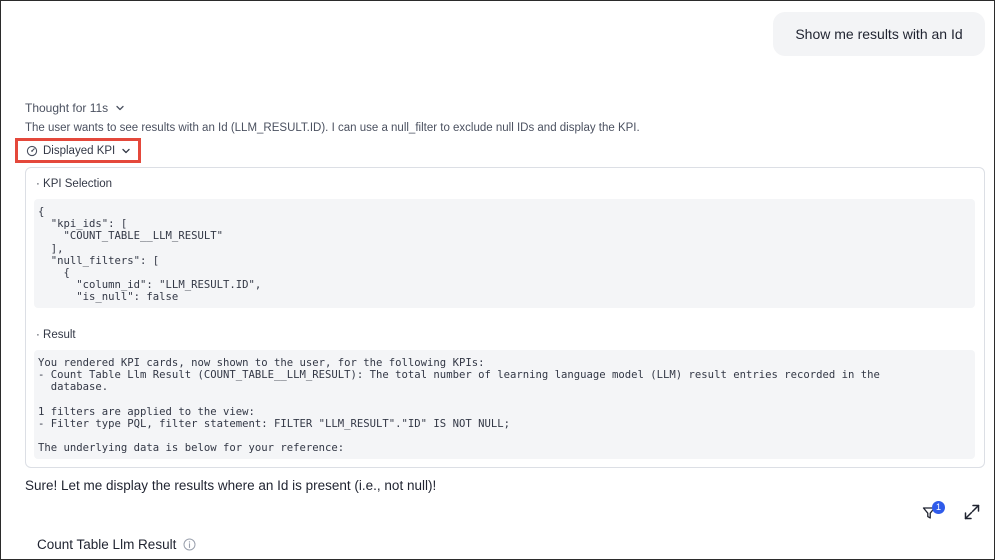 Image resolution: width=995 pixels, height=560 pixels. I want to click on expand-icon, so click(972, 512).